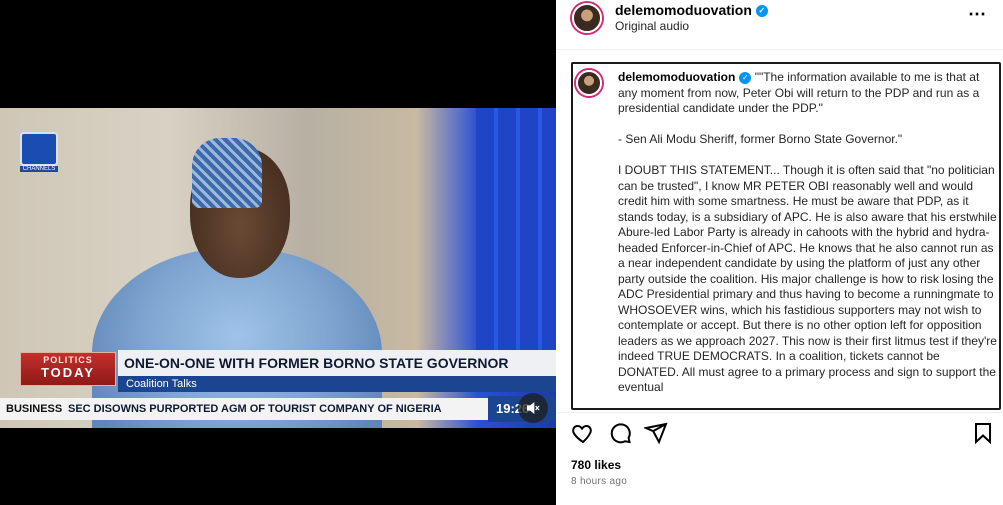  I want to click on bookmark-icon, so click(983, 433).